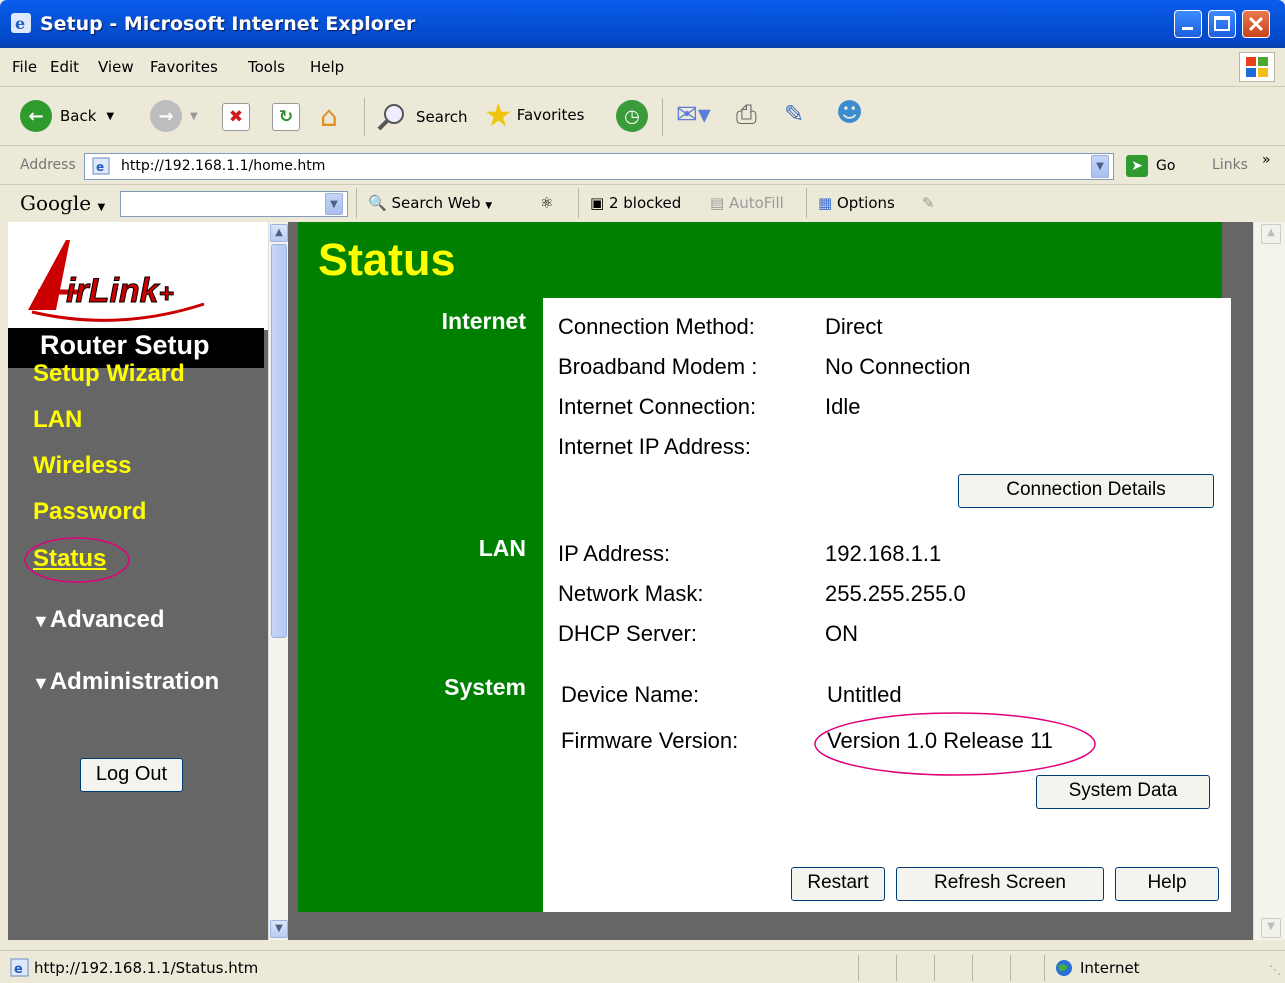 This screenshot has width=1285, height=983. I want to click on options-button: ▦ Options, so click(856, 203).